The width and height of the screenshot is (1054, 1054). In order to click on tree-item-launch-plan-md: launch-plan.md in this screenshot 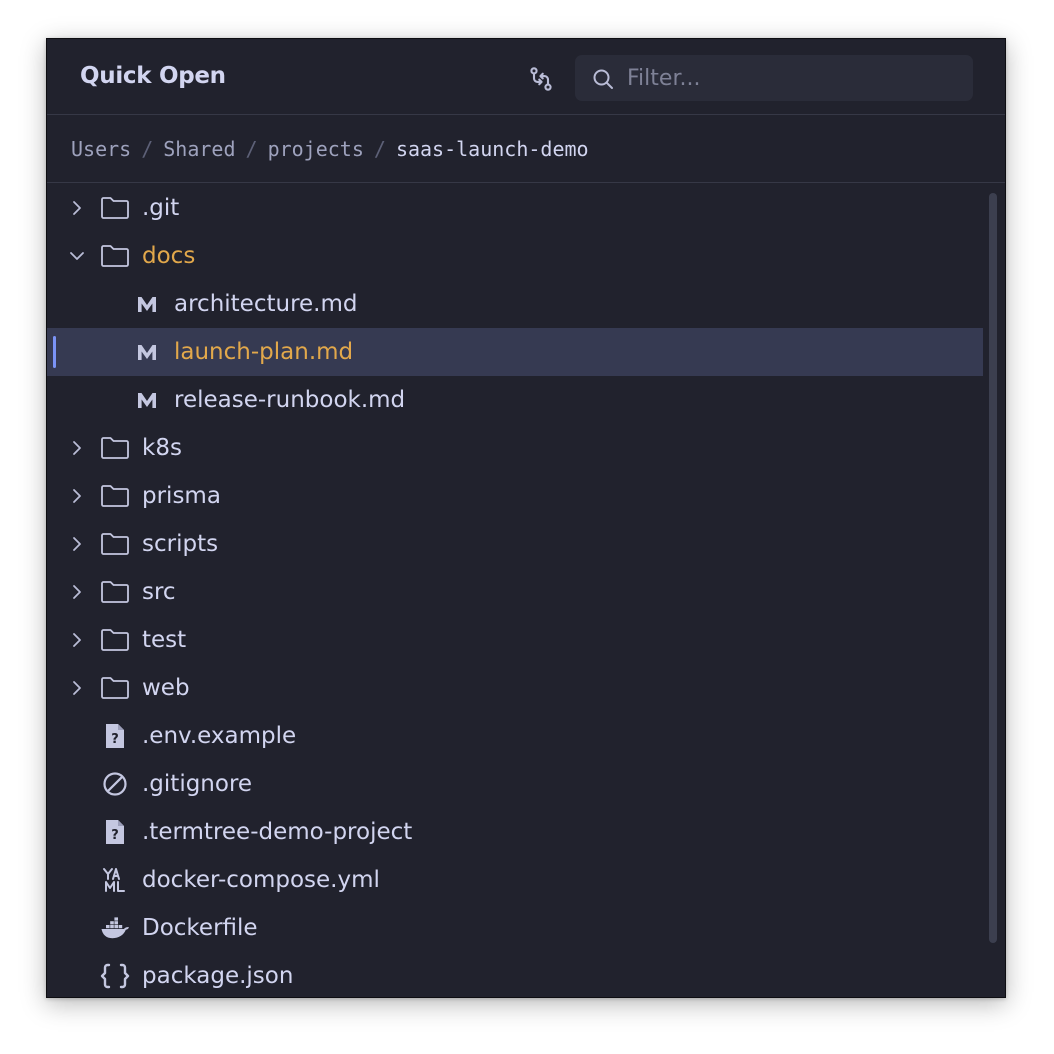, I will do `click(515, 352)`.